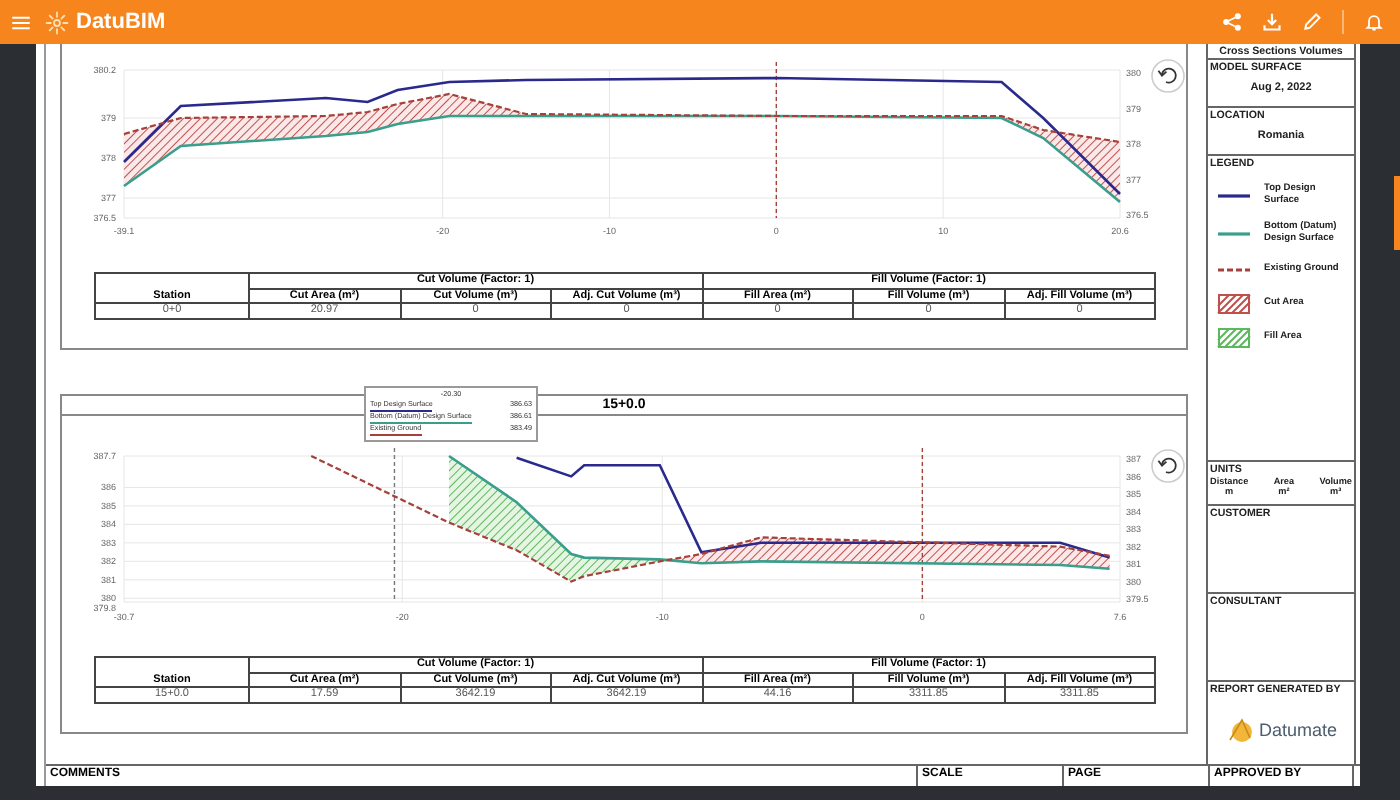 This screenshot has height=800, width=1400. I want to click on fill-area, so click(483, 503).